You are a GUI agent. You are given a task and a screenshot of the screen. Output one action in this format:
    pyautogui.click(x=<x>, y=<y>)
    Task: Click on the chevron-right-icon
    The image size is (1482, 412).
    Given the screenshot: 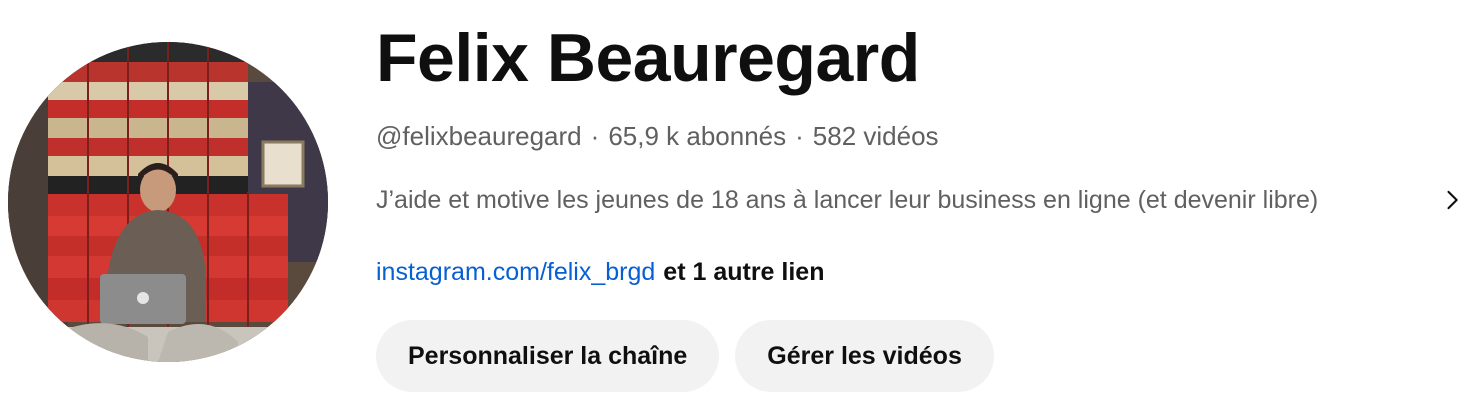 What is the action you would take?
    pyautogui.click(x=1452, y=200)
    